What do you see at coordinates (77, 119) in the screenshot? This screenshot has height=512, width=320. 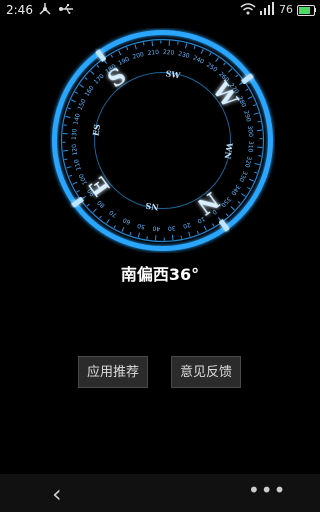 I see `degree-label: 140` at bounding box center [77, 119].